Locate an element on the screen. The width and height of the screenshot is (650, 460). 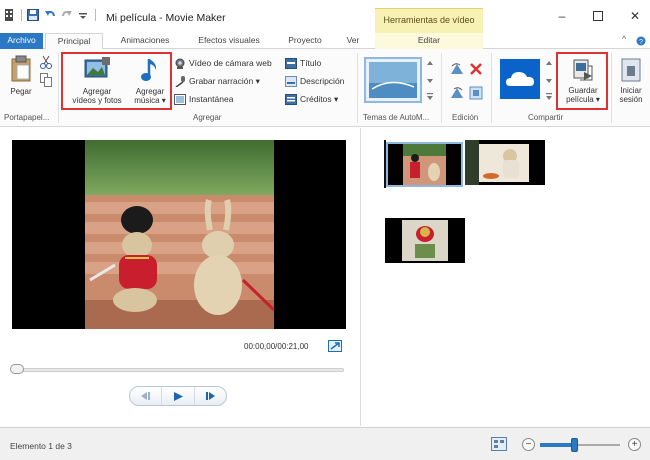
theme-gallery-scroll is located at coordinates (430, 80).